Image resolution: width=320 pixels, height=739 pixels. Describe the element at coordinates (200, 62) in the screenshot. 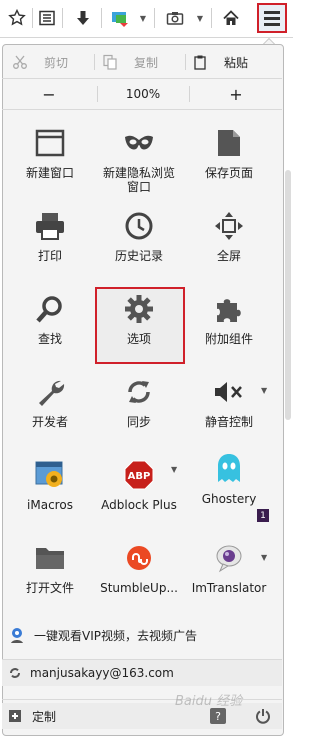

I see `clipboard-icon` at that location.